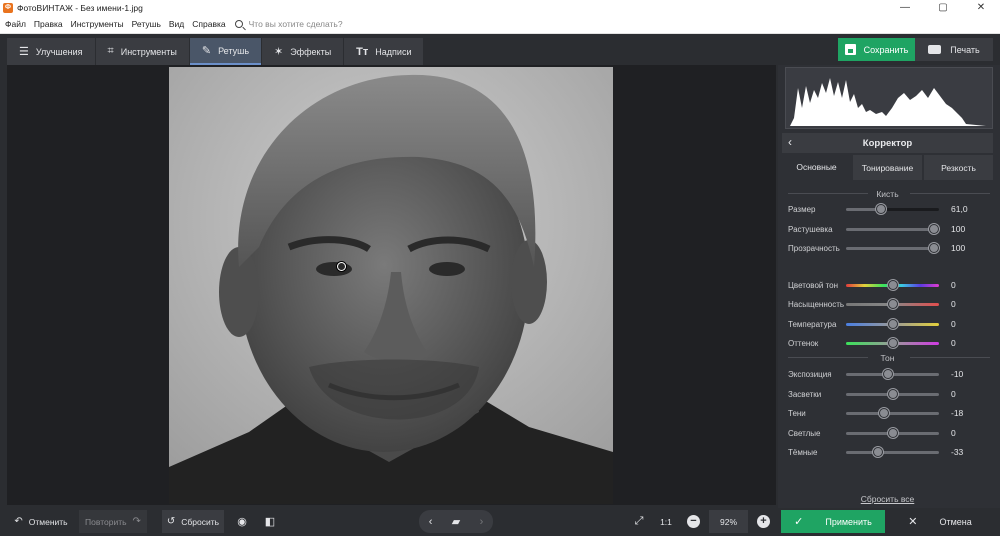  What do you see at coordinates (816, 304) in the screenshot?
I see `slider-label: Насыщенность` at bounding box center [816, 304].